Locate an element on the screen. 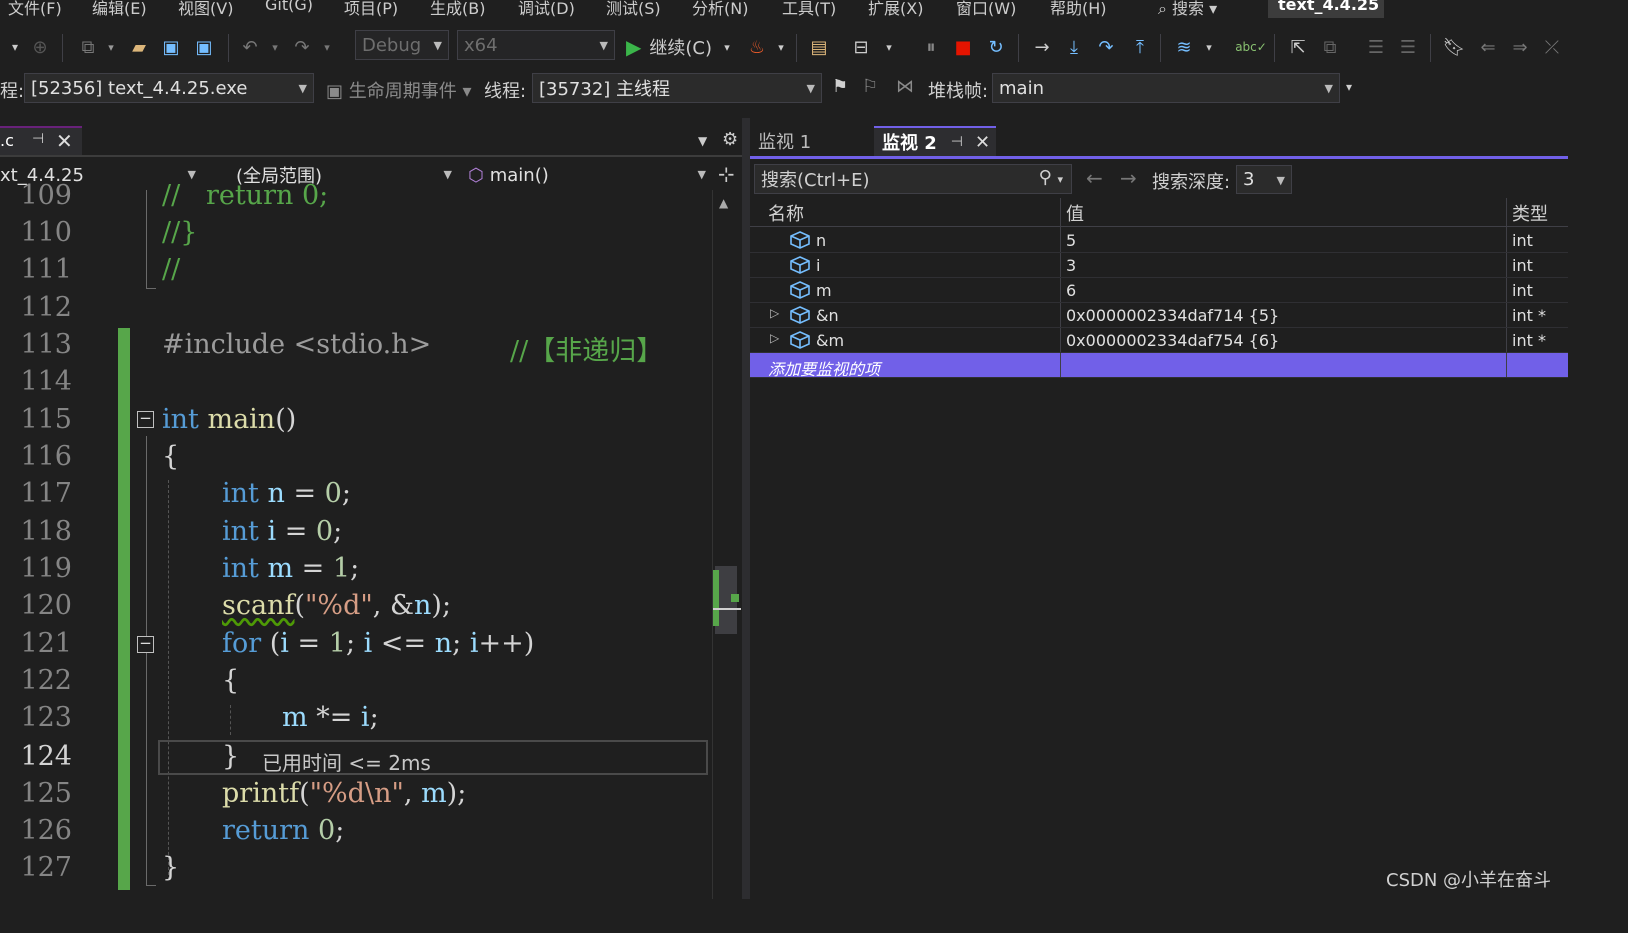  clear-bookmarks-icon: ⤫ is located at coordinates (1552, 47).